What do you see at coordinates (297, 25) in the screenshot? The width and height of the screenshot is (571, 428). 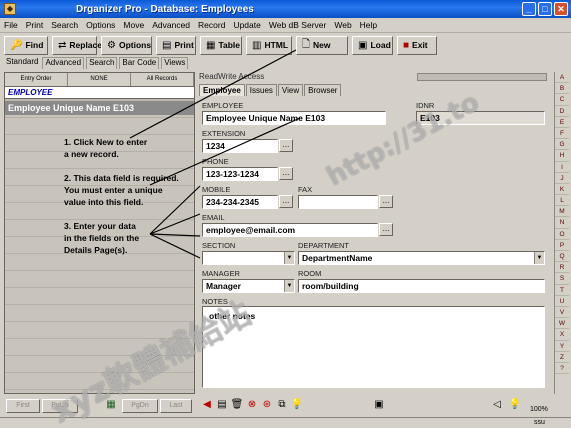 I see `menu-web-db-server: Web dB Server` at bounding box center [297, 25].